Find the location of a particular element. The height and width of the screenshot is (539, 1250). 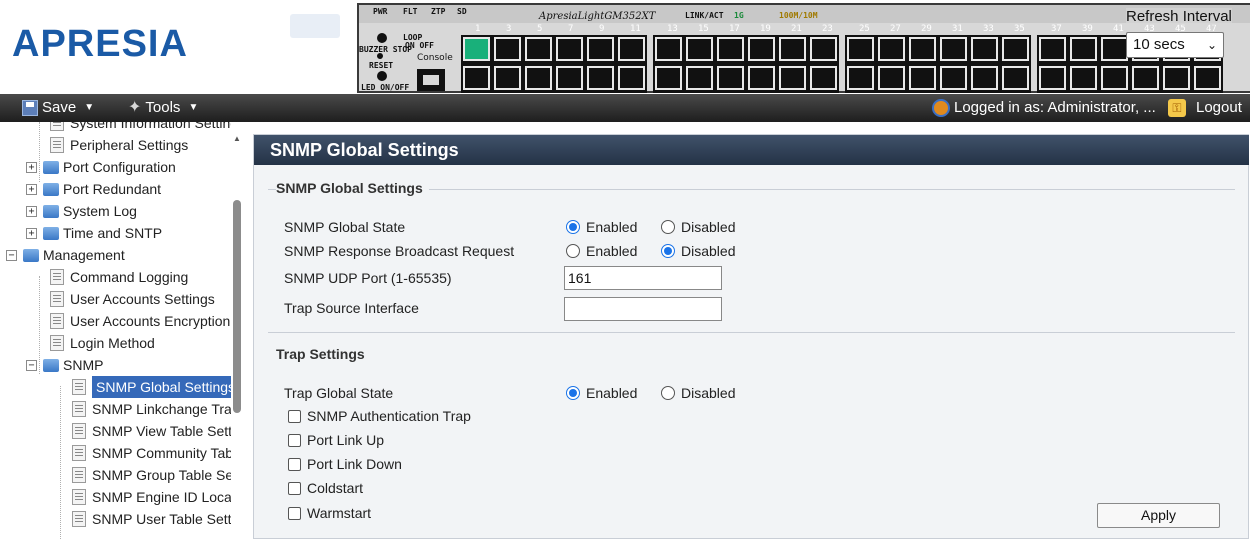

coldstart-checkbox: Coldstart is located at coordinates (325, 488).